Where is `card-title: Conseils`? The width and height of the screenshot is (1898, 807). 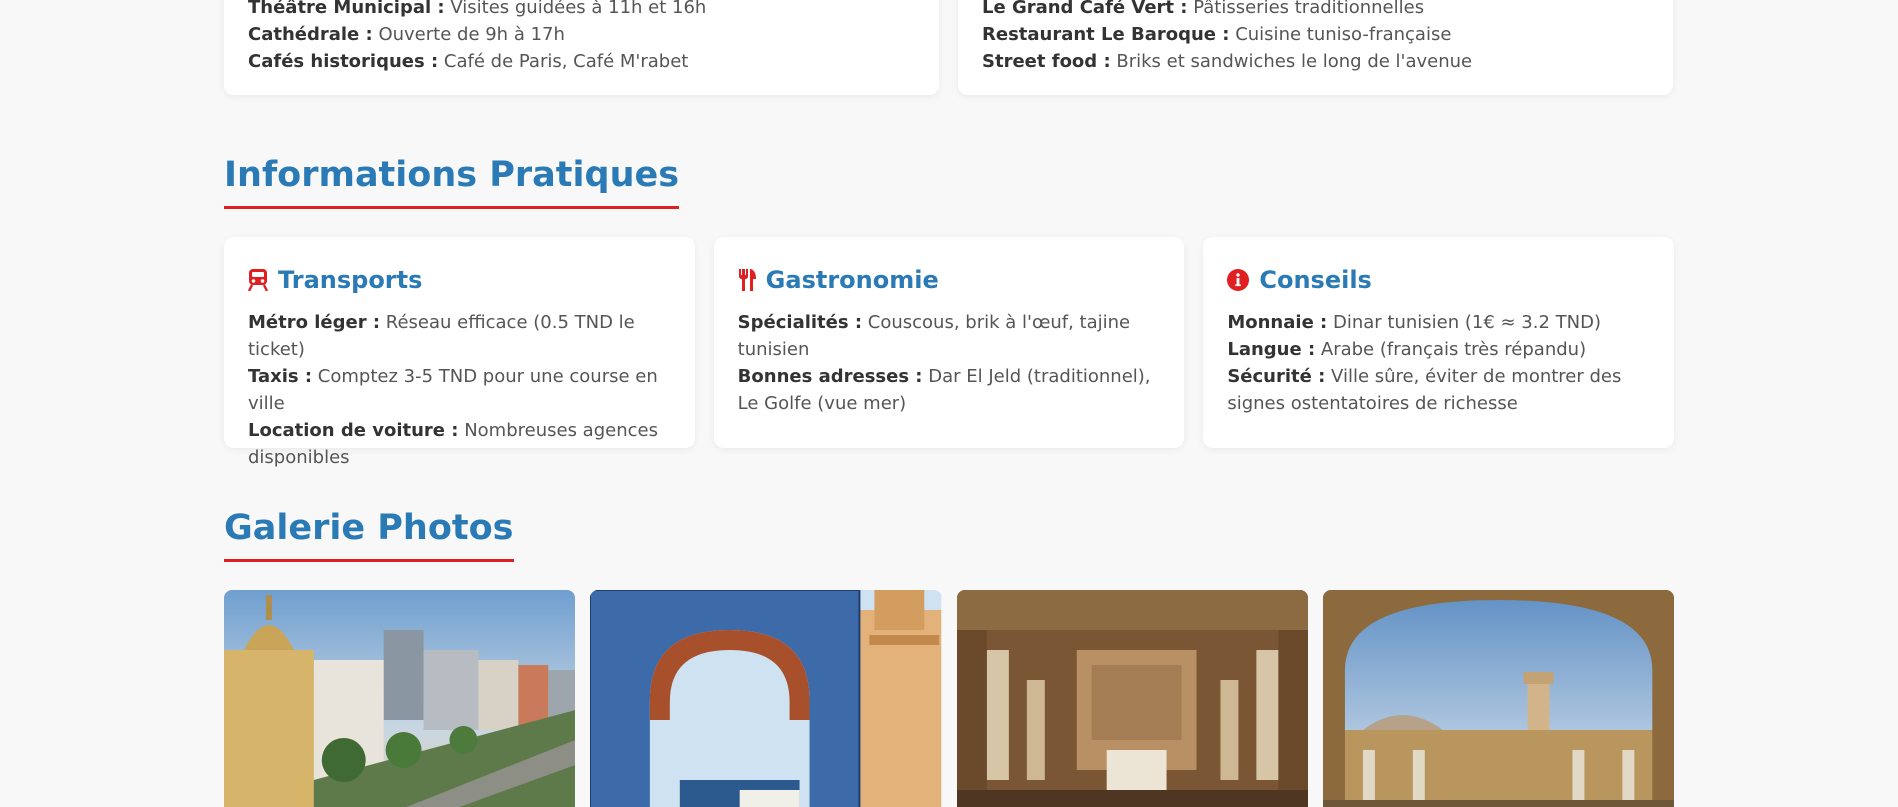
card-title: Conseils is located at coordinates (1315, 280).